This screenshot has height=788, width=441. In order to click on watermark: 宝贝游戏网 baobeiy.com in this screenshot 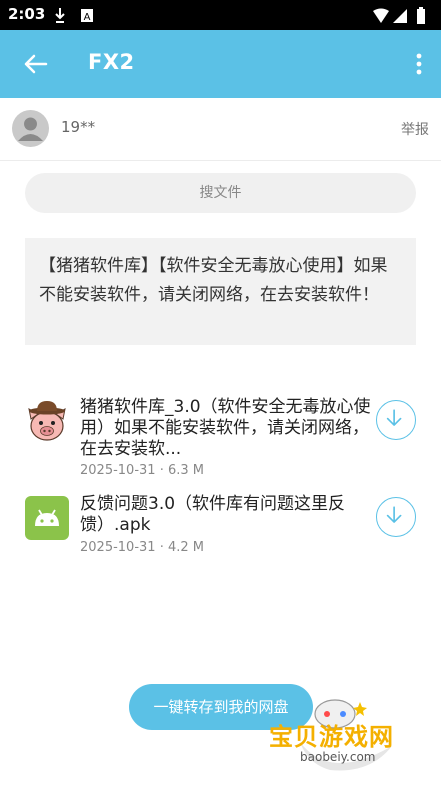, I will do `click(350, 737)`.